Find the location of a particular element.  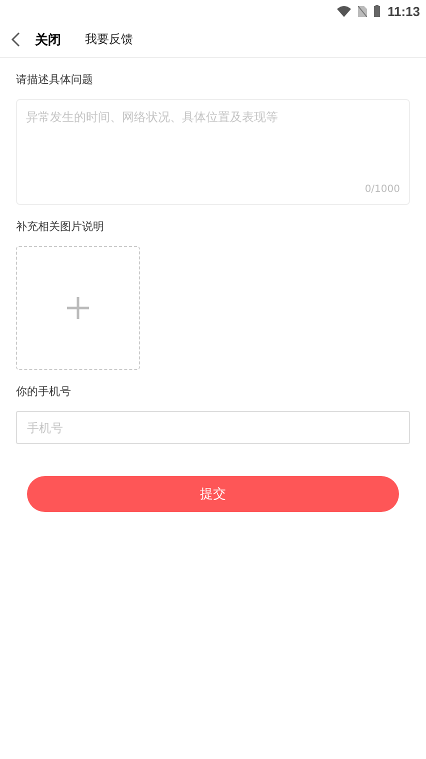

close-link: 关闭 is located at coordinates (48, 39).